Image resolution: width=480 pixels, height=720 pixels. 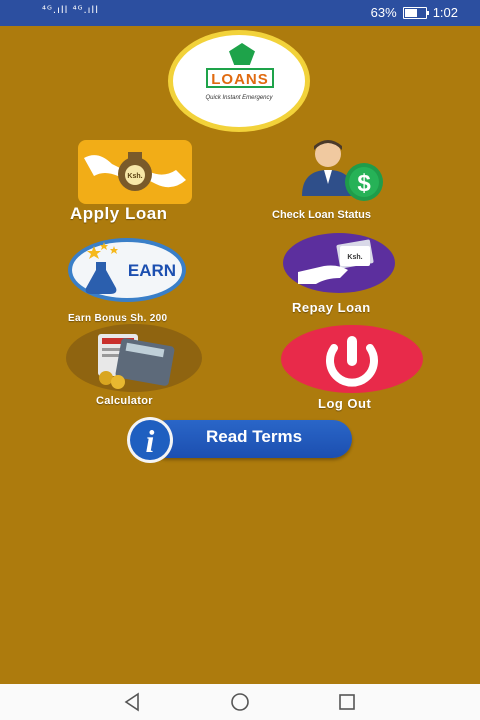 I want to click on clock: 1:02, so click(x=445, y=12).